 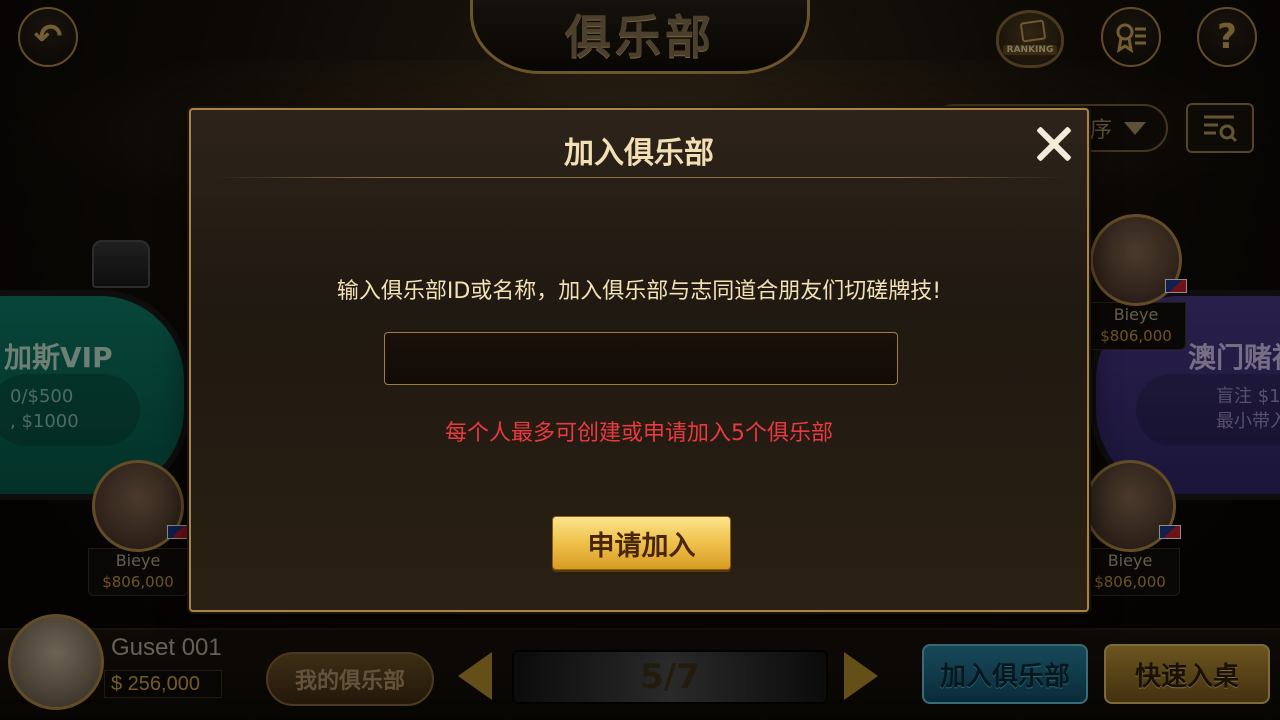 What do you see at coordinates (639, 433) in the screenshot?
I see `club-limit-warning: 每个人最多可创建或申请加入5个俱乐部` at bounding box center [639, 433].